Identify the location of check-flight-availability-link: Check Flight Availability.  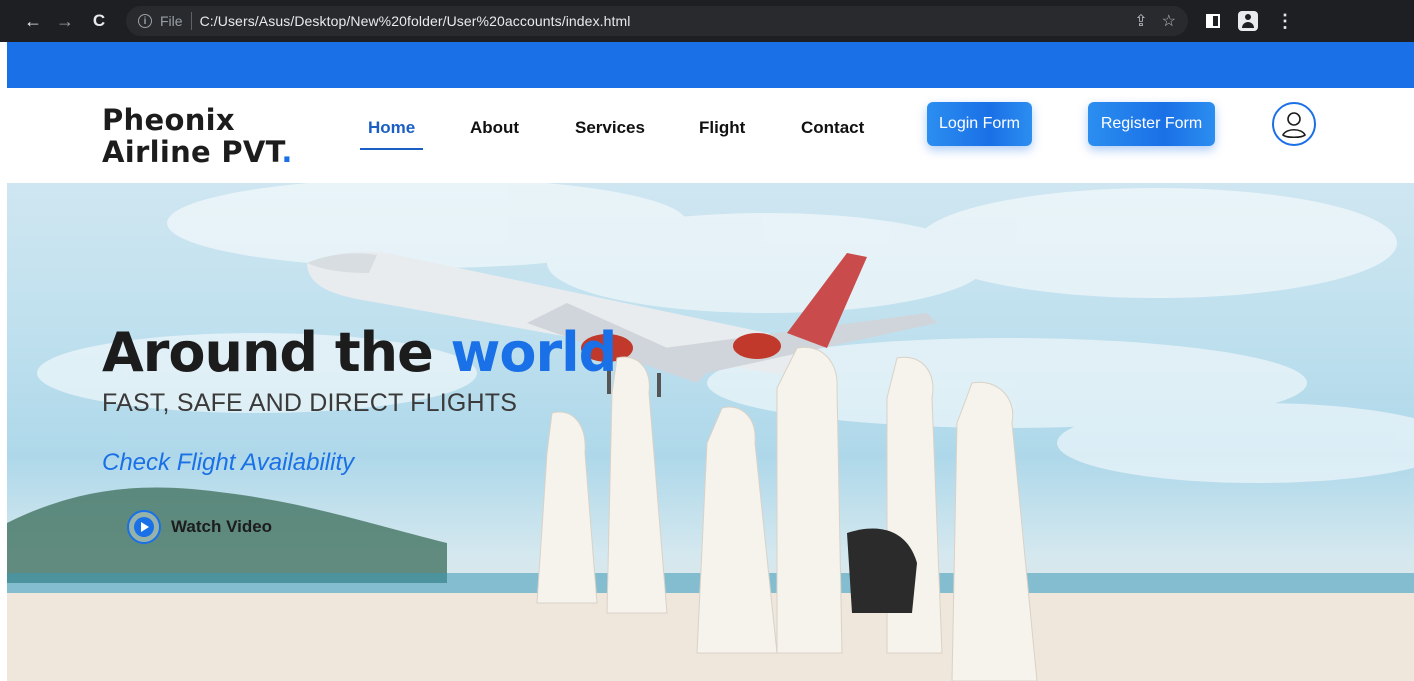
(228, 463).